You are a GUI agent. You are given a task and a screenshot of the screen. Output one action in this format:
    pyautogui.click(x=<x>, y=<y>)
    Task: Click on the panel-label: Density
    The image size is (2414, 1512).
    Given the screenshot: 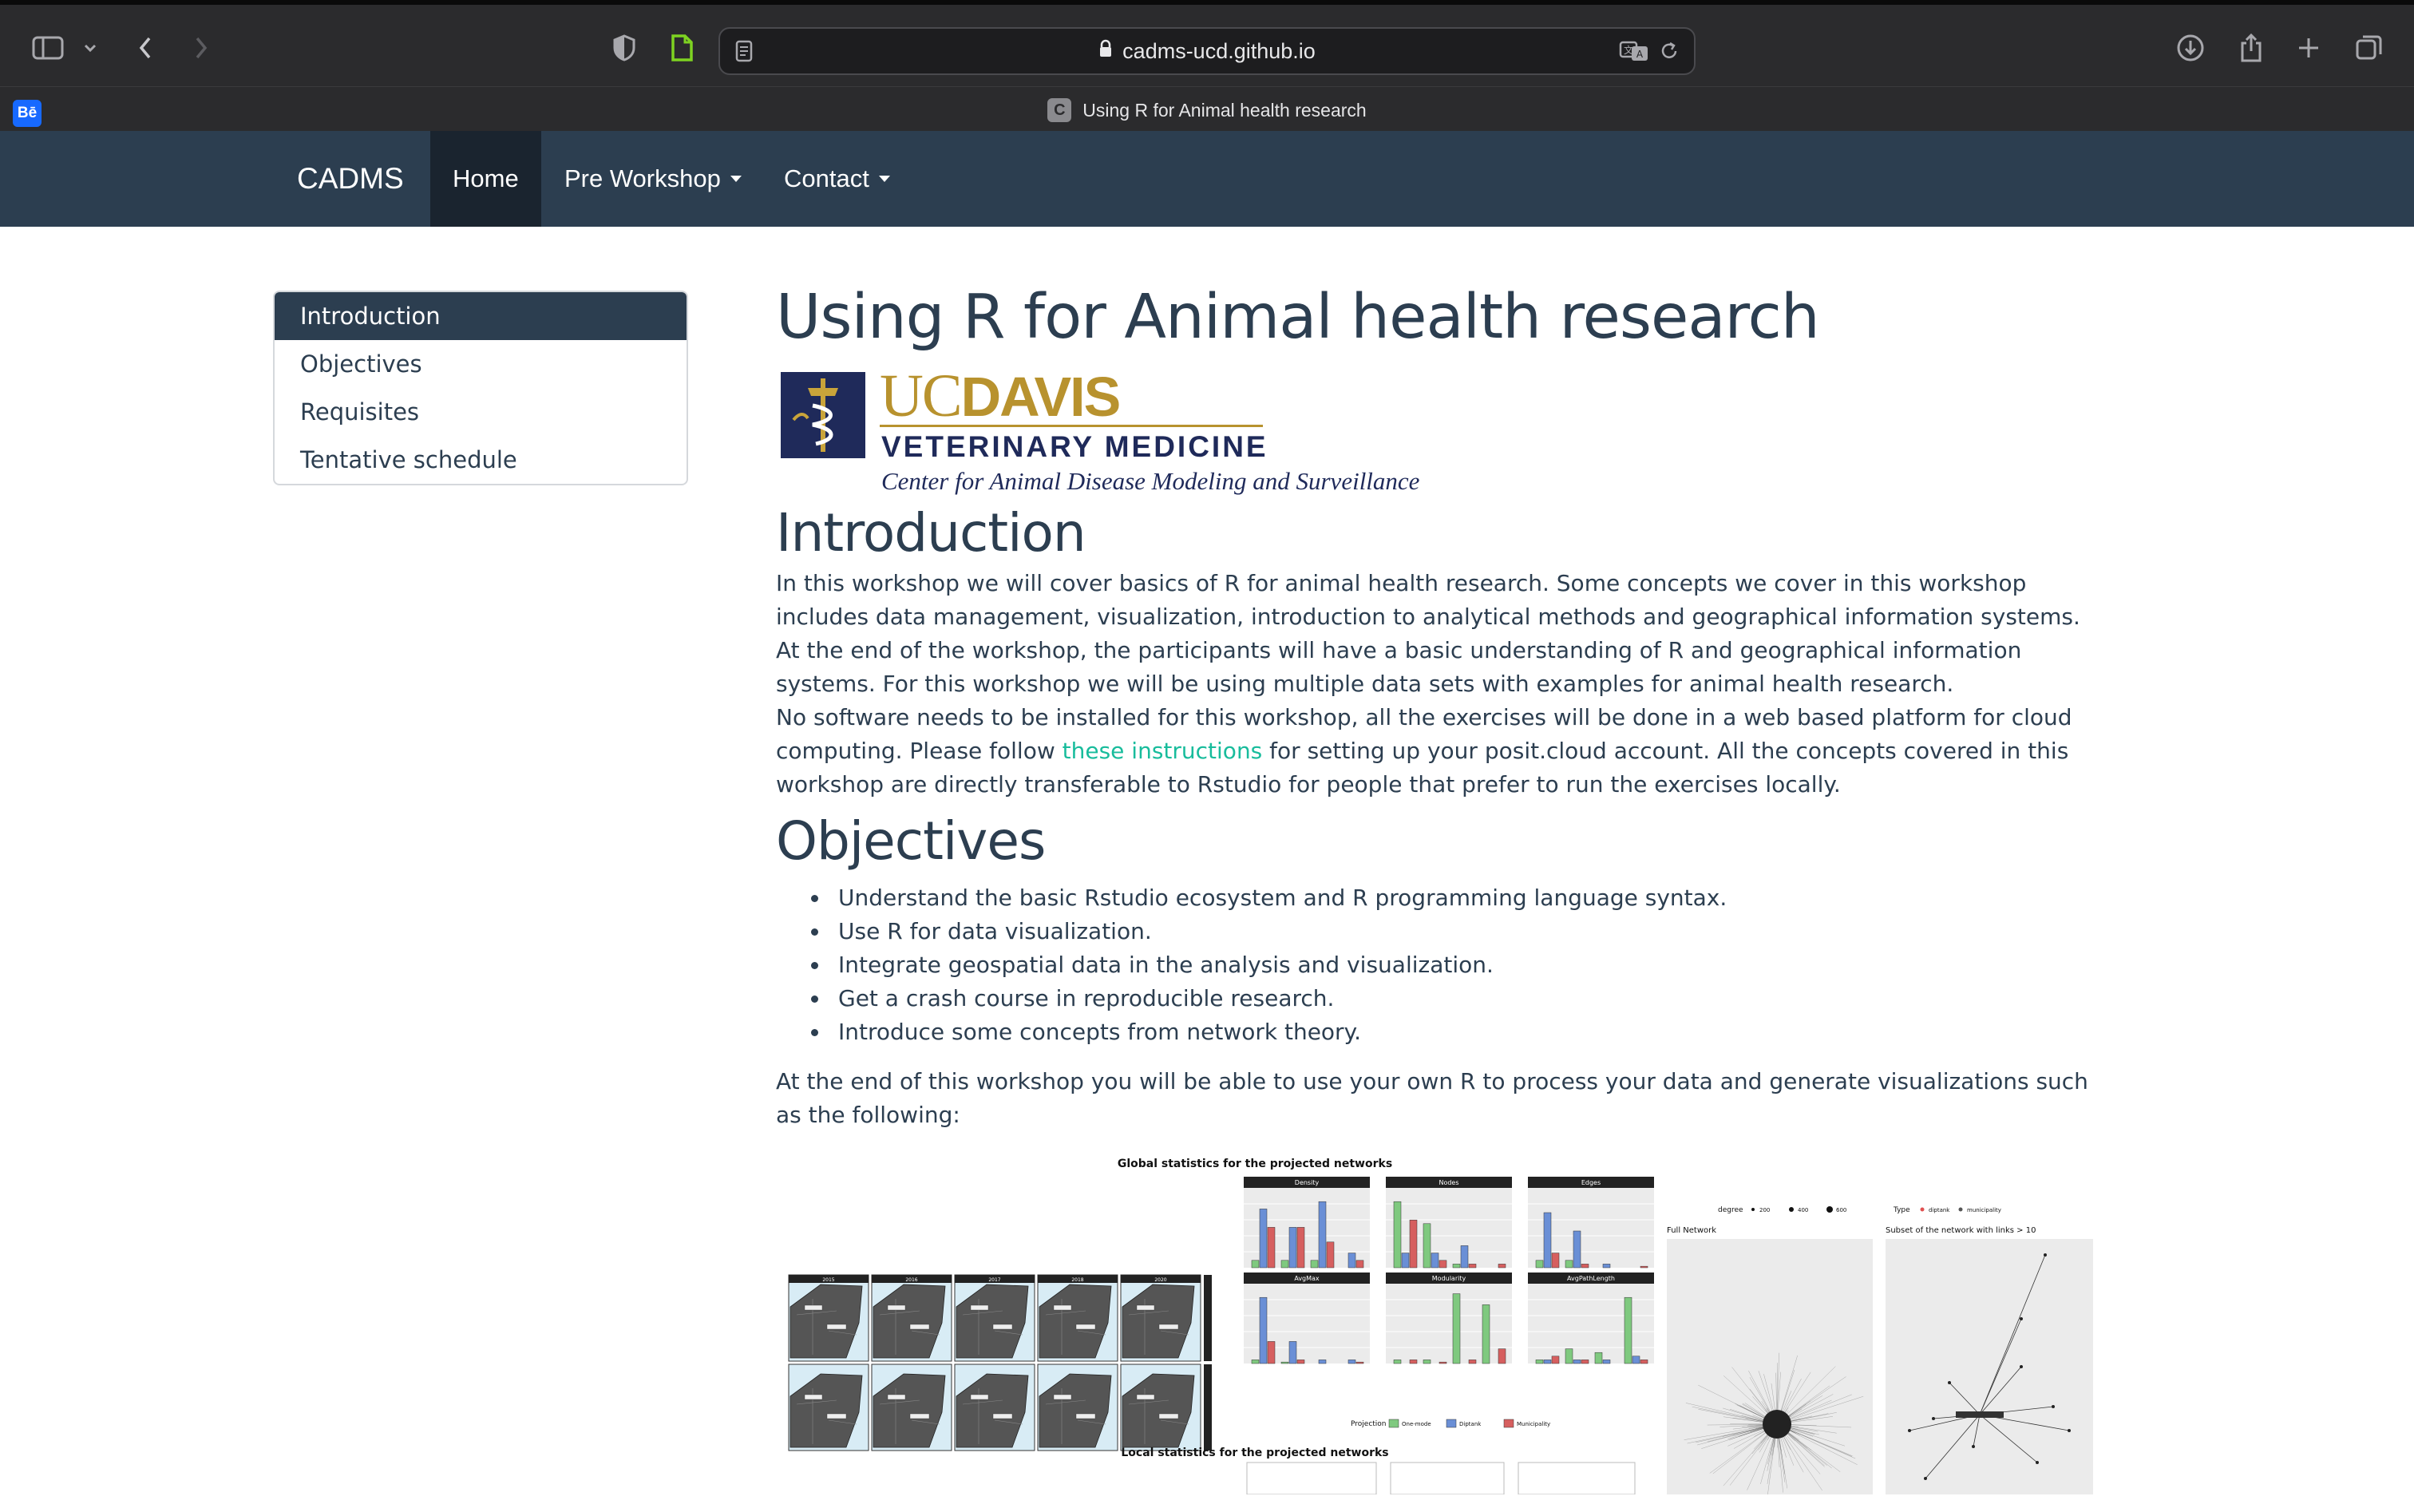 What is the action you would take?
    pyautogui.click(x=1307, y=1182)
    